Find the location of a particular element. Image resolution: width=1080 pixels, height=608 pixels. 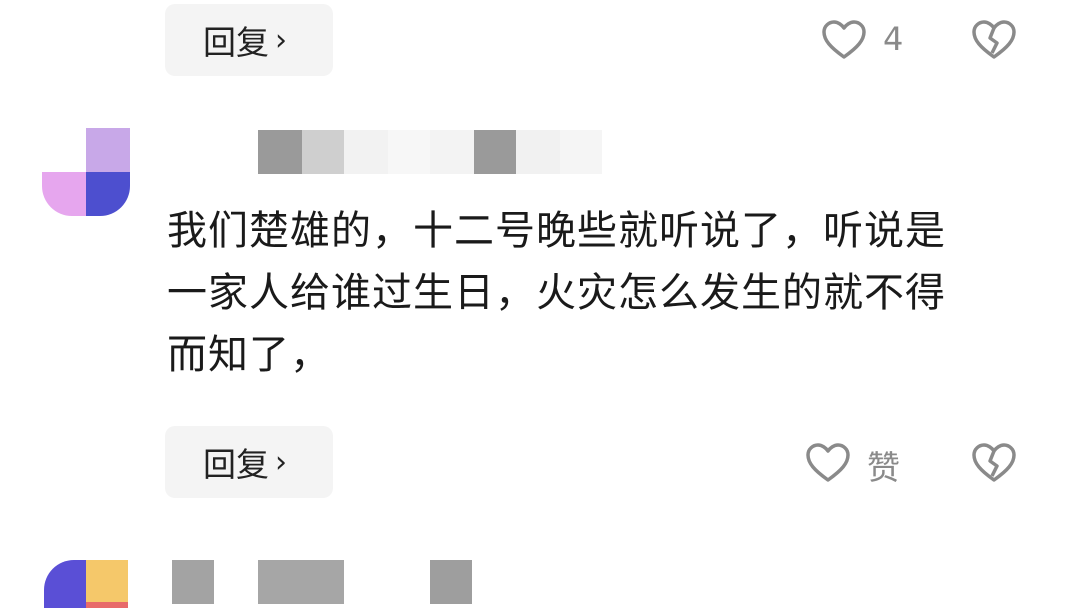

comment-line: 一家人给谁过生日，火灾怎么发生的就不得 is located at coordinates (556, 293).